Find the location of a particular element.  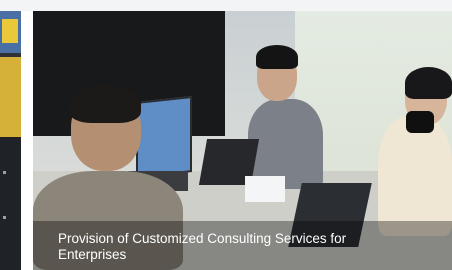

previous-slide is located at coordinates (10, 140).